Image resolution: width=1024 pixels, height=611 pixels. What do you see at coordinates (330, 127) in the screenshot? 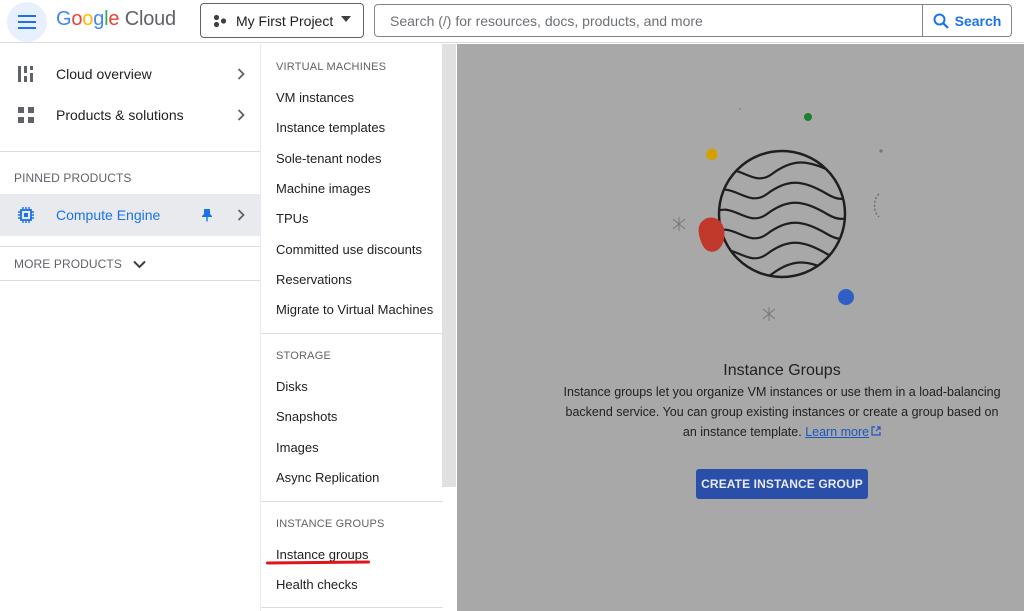
I see `submenu-item-instance-templates: Instance templates` at bounding box center [330, 127].